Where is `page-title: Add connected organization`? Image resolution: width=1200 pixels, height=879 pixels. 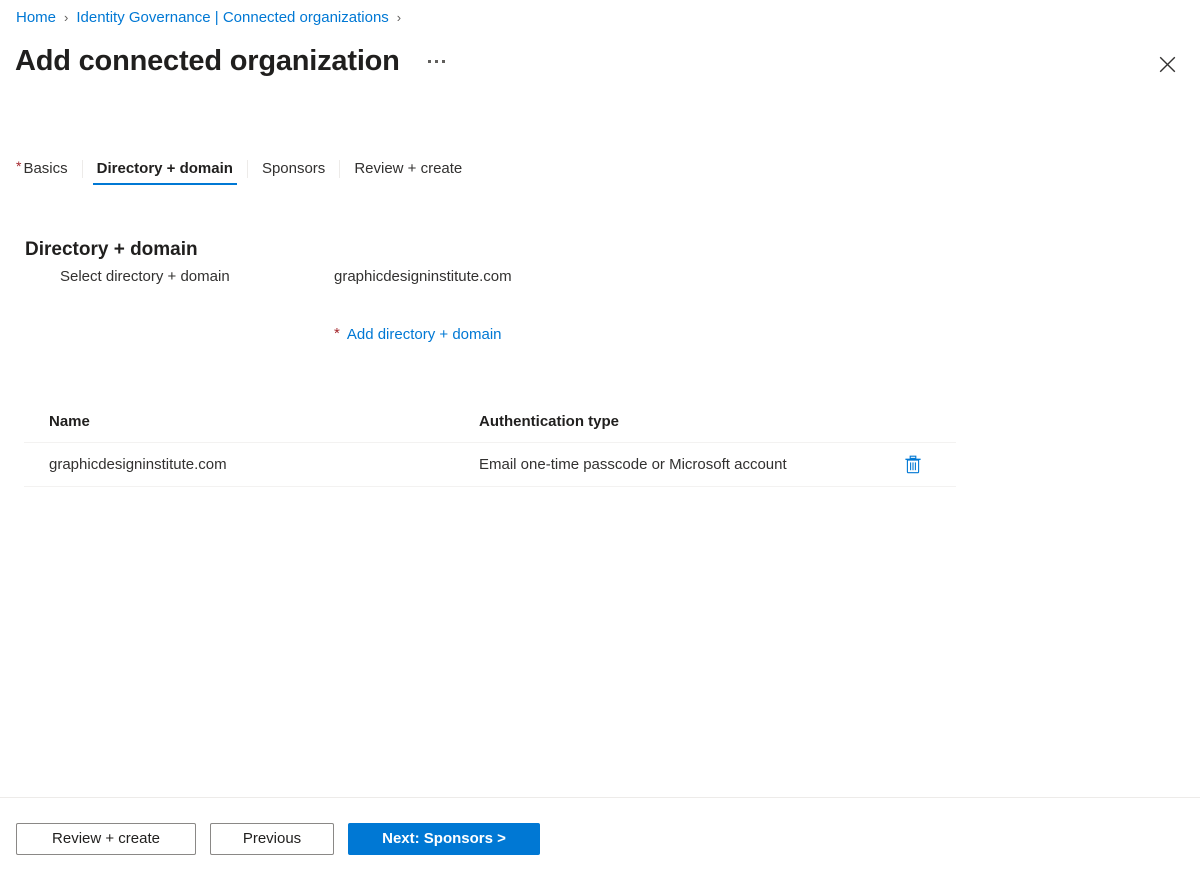 page-title: Add connected organization is located at coordinates (207, 61).